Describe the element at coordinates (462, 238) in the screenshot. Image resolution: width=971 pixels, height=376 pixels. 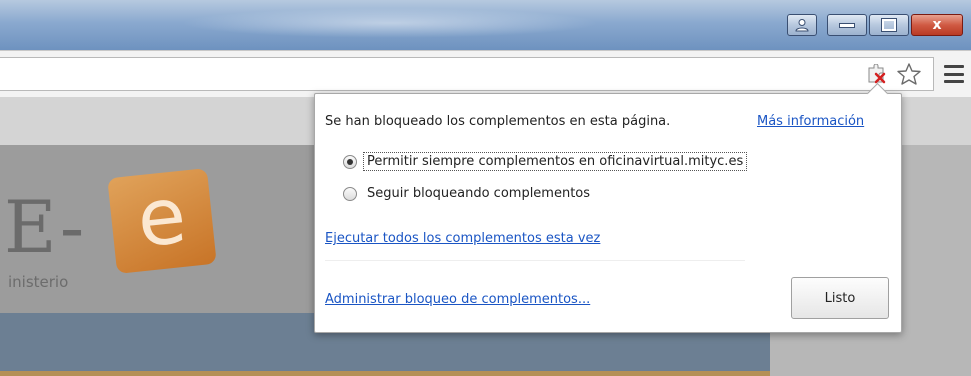
I see `run-all-plugins-link: Ejecutar todos los complementos esta vez` at that location.